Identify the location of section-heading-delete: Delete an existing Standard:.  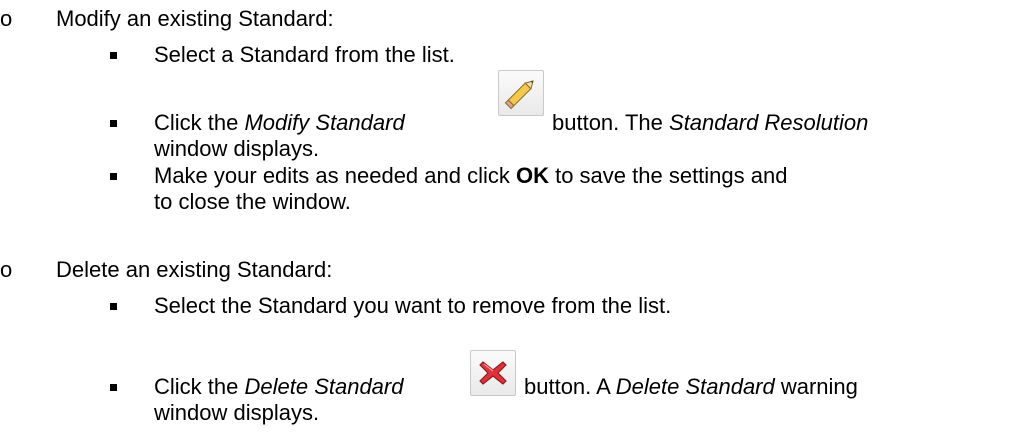
(194, 269).